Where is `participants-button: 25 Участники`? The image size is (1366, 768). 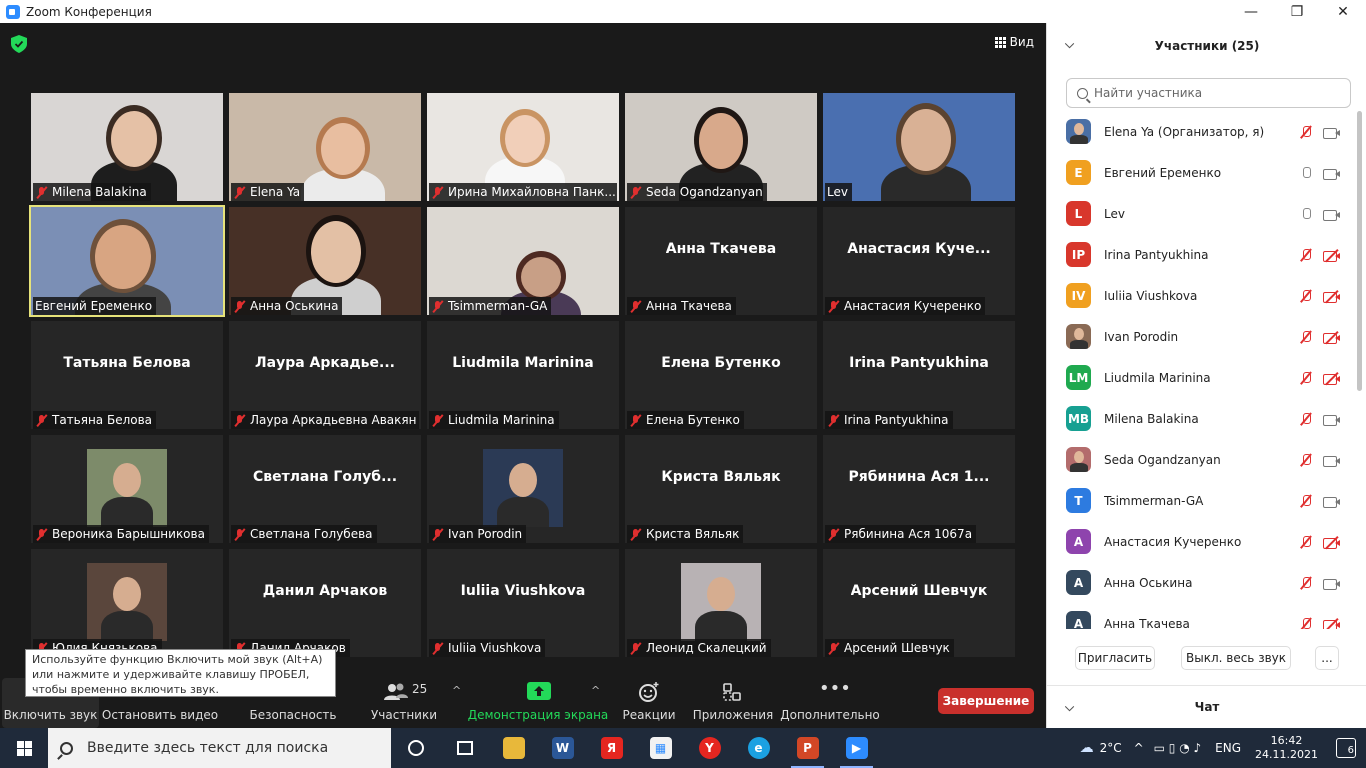
participants-button: 25 Участники is located at coordinates (404, 700).